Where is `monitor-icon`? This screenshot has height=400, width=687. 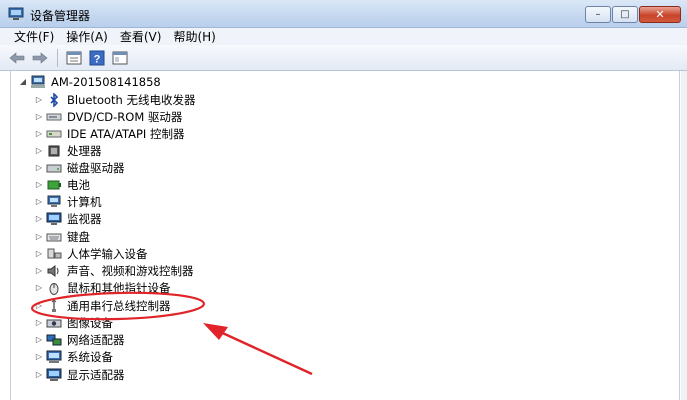
monitor-icon is located at coordinates (54, 218).